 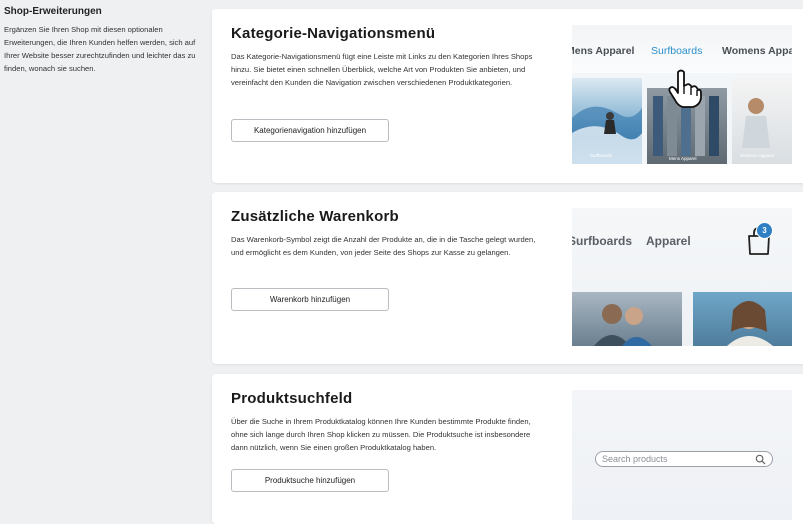 I want to click on add-cart-button: Warenkorb hinzufügen, so click(x=310, y=299).